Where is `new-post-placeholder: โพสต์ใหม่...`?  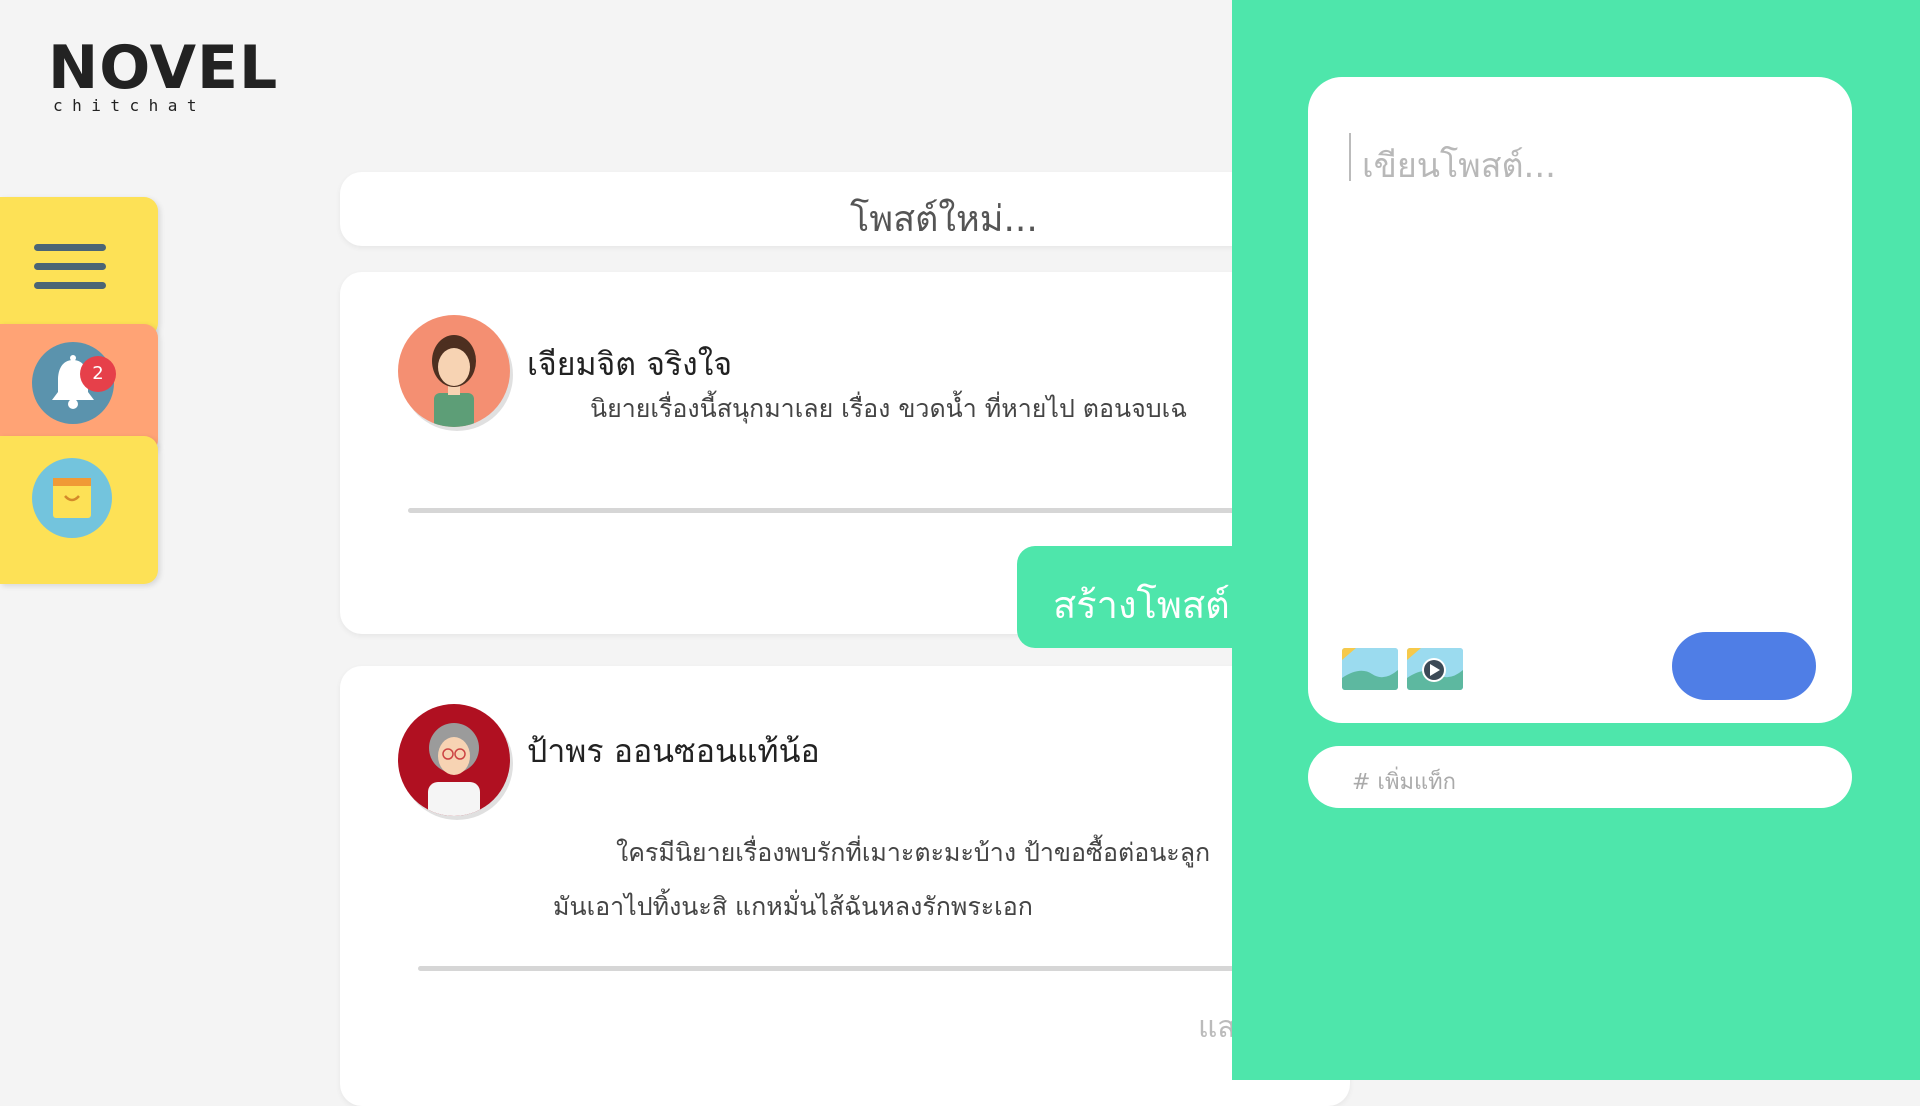 new-post-placeholder: โพสต์ใหม่... is located at coordinates (944, 219).